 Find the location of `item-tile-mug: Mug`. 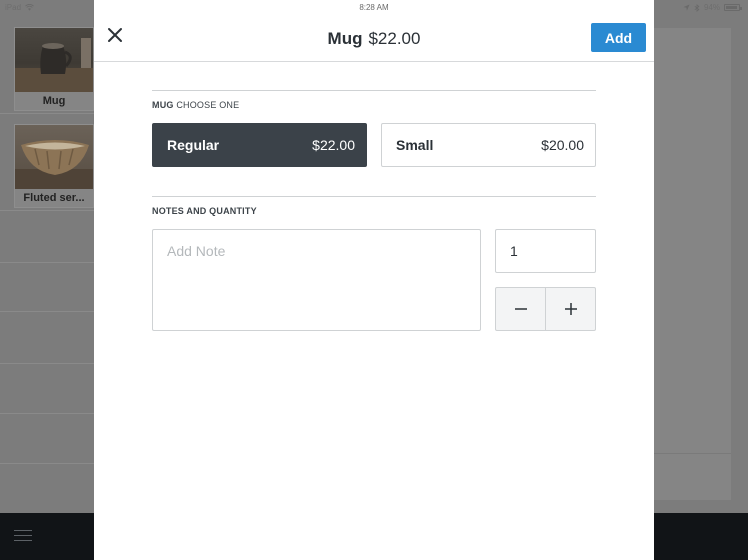

item-tile-mug: Mug is located at coordinates (54, 69).